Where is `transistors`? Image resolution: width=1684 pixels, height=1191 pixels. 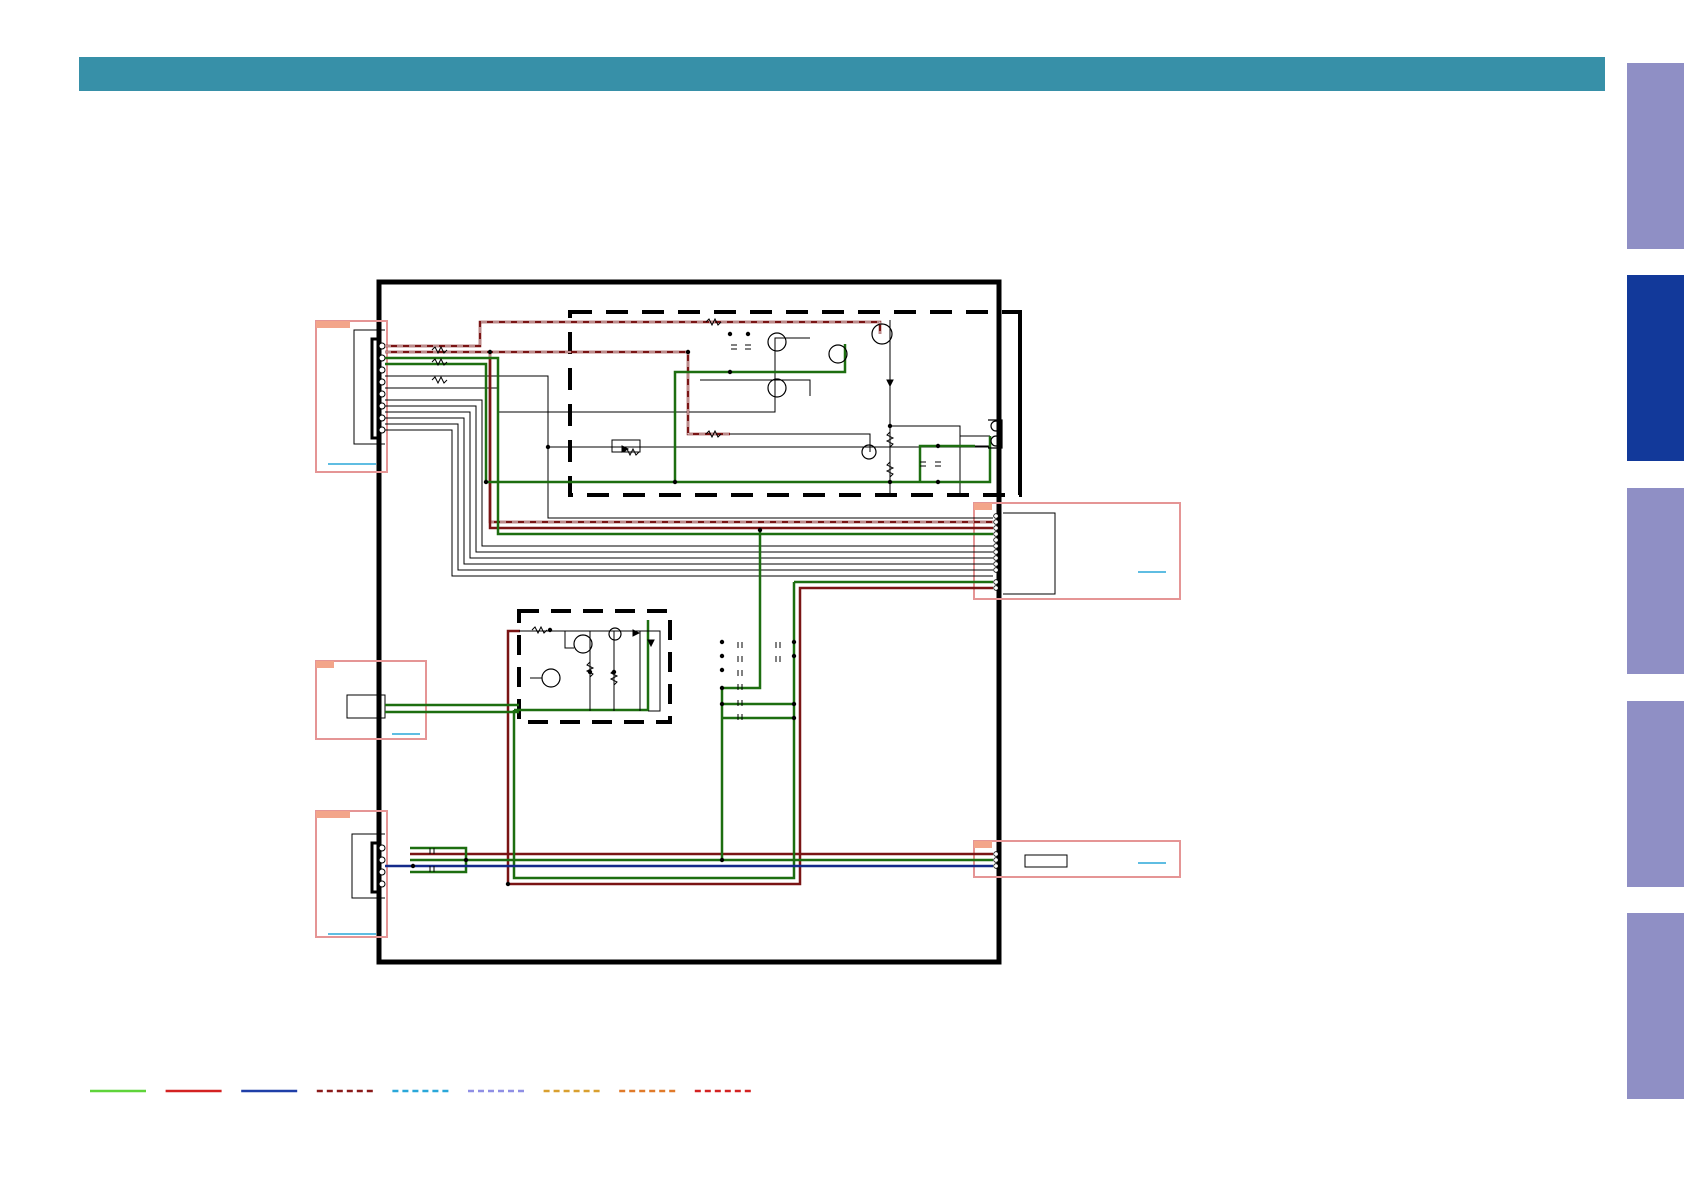 transistors is located at coordinates (717, 505).